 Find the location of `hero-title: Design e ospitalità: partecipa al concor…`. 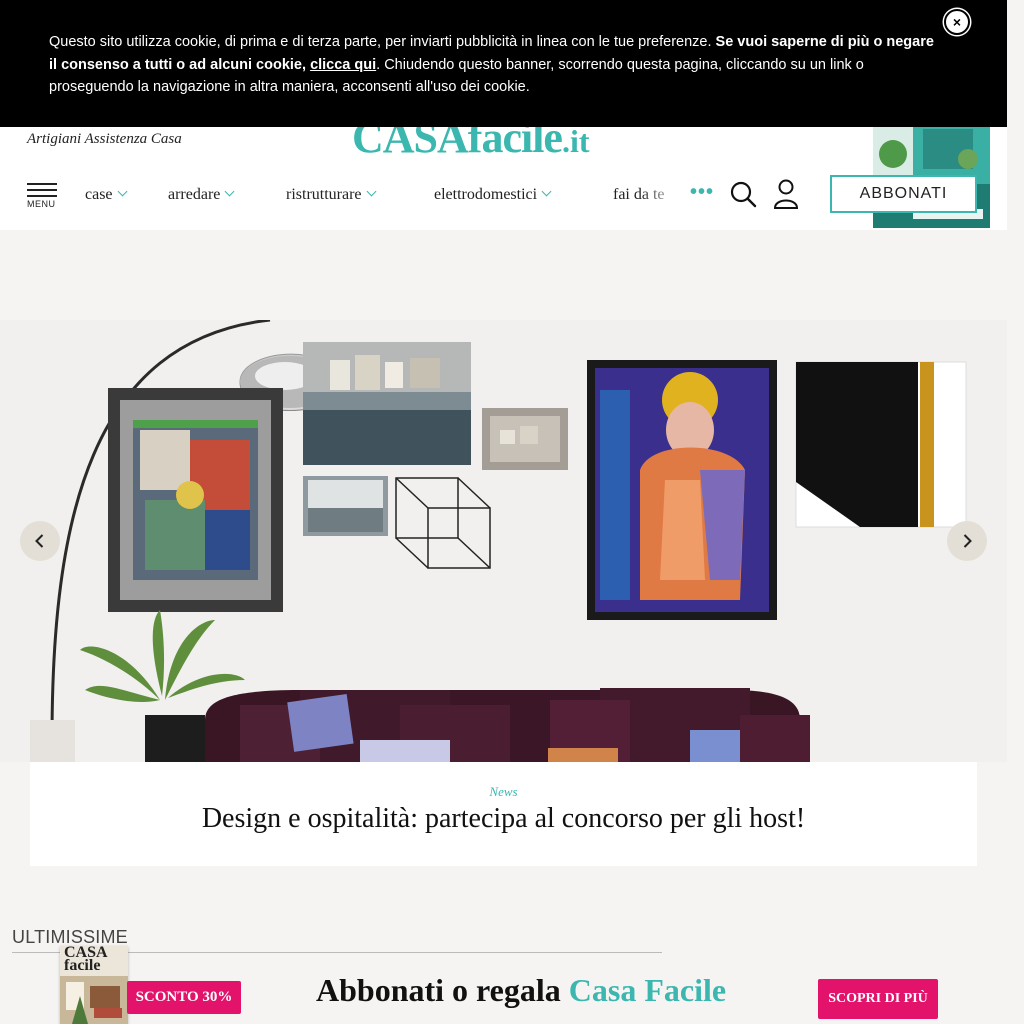

hero-title: Design e ospitalità: partecipa al concor… is located at coordinates (503, 819).